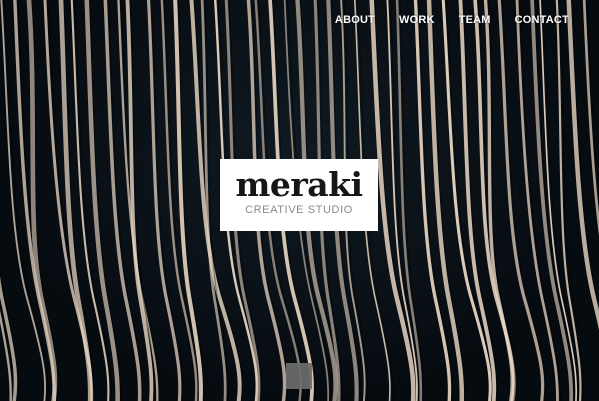 Image resolution: width=599 pixels, height=401 pixels. Describe the element at coordinates (542, 20) in the screenshot. I see `nav-link-contact: CONTACT` at that location.